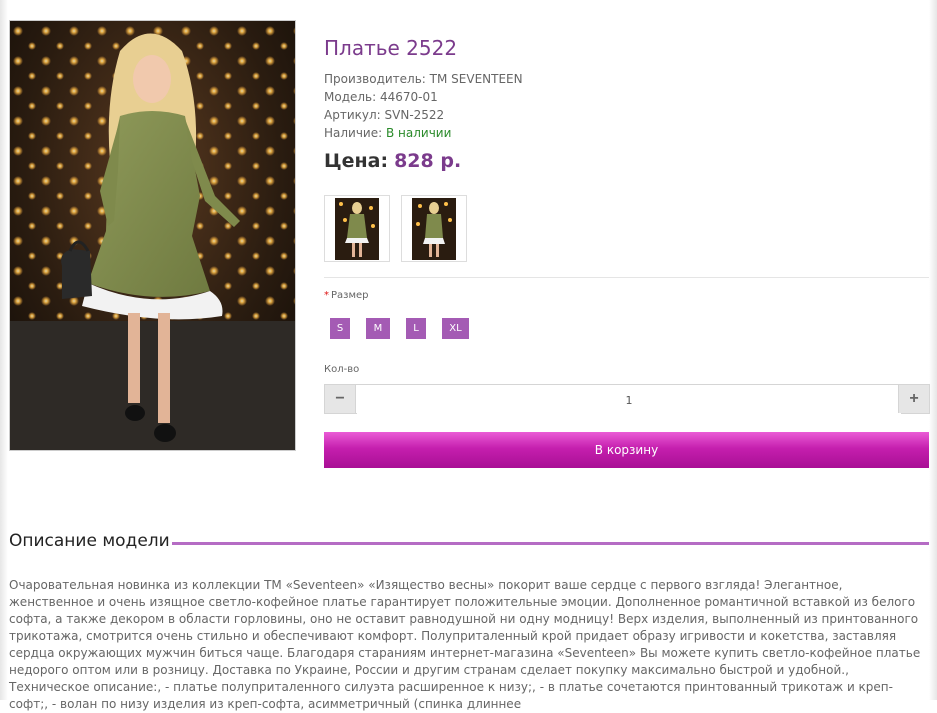  Describe the element at coordinates (913, 399) in the screenshot. I see `quantity-plus-button: +` at that location.